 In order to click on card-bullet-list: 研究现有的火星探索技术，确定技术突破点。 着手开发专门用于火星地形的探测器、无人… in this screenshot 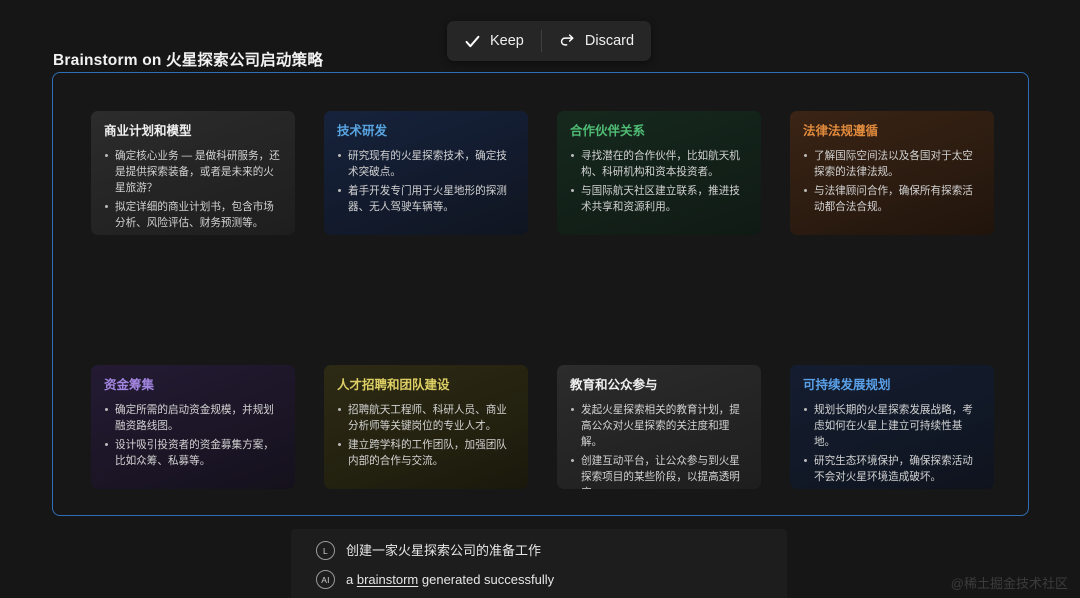, I will do `click(426, 181)`.